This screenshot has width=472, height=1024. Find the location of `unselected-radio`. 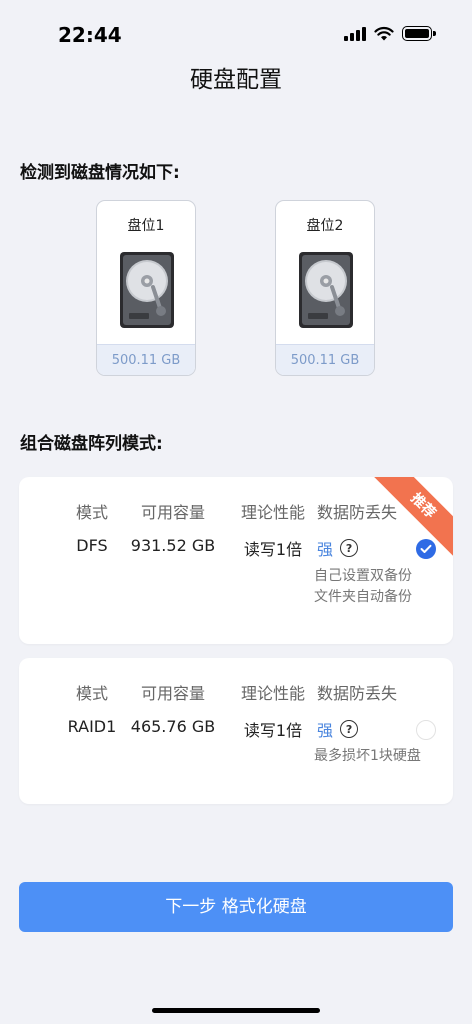

unselected-radio is located at coordinates (426, 730).